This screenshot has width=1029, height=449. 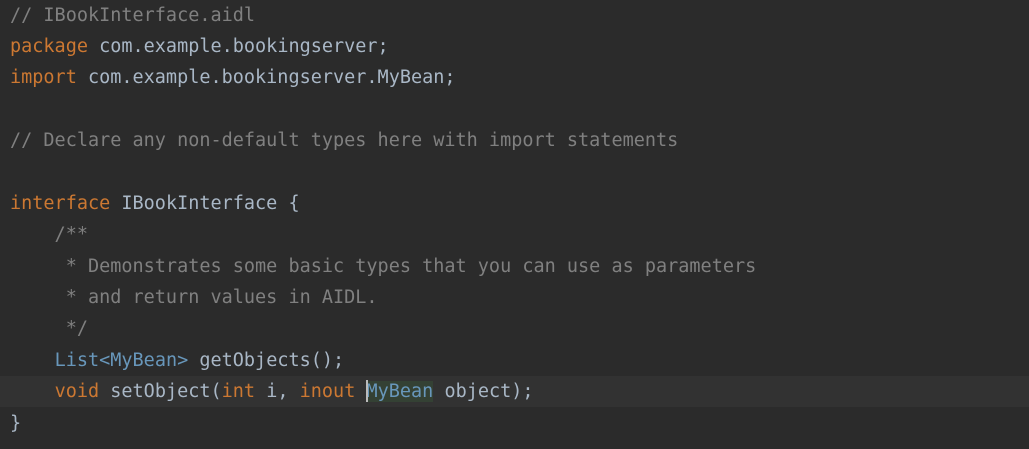 I want to click on param-object: object);, so click(x=483, y=391).